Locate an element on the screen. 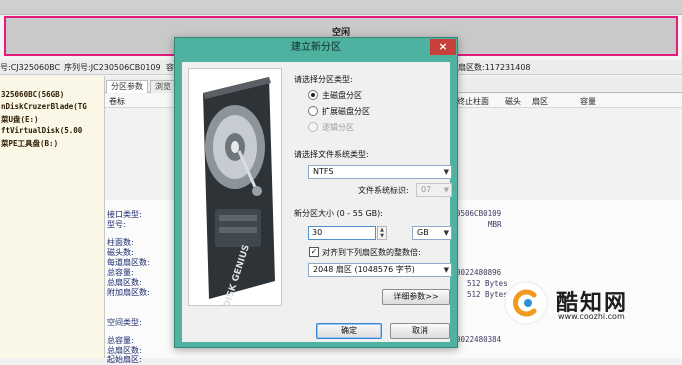  value-serial: 0506CB0109 is located at coordinates (479, 213).